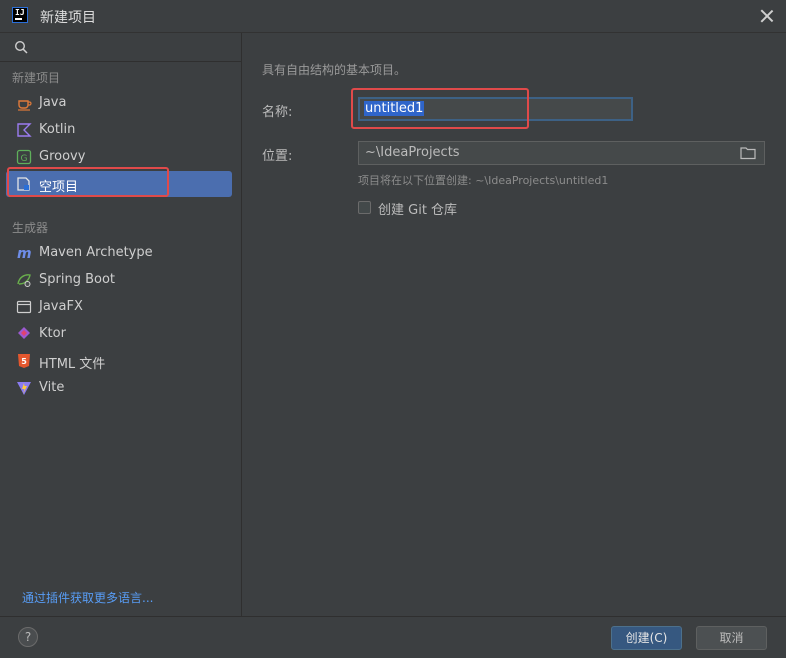 The image size is (786, 658). What do you see at coordinates (748, 153) in the screenshot?
I see `folder-icon` at bounding box center [748, 153].